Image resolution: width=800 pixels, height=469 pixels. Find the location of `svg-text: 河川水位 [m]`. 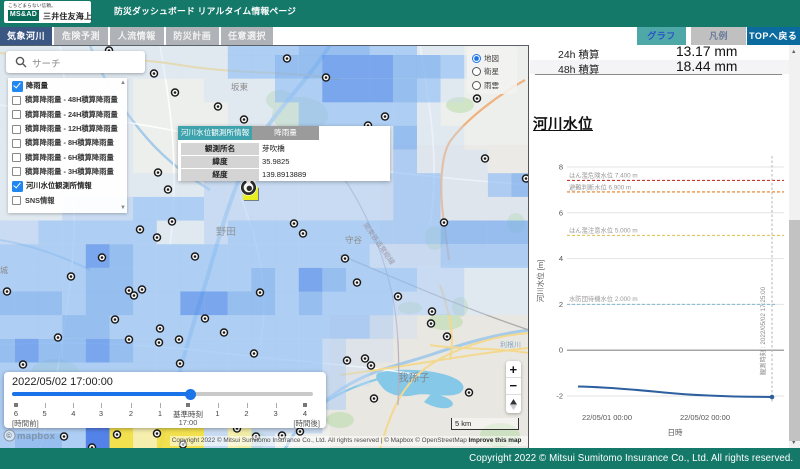

svg-text: 河川水位 [m] is located at coordinates (540, 281).